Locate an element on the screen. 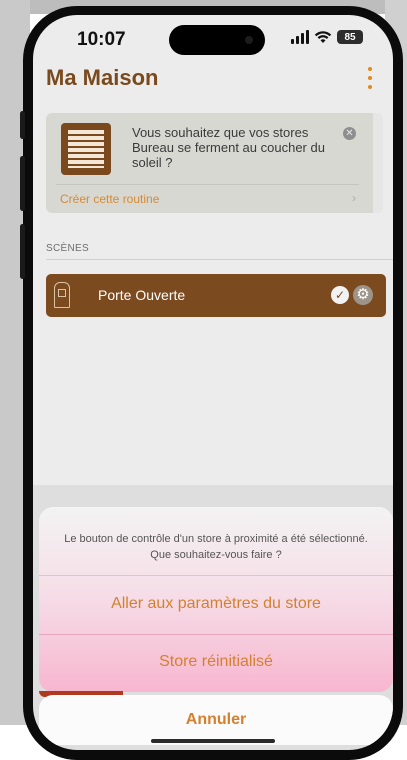 This screenshot has width=407, height=760. volume-down-button is located at coordinates (22, 251).